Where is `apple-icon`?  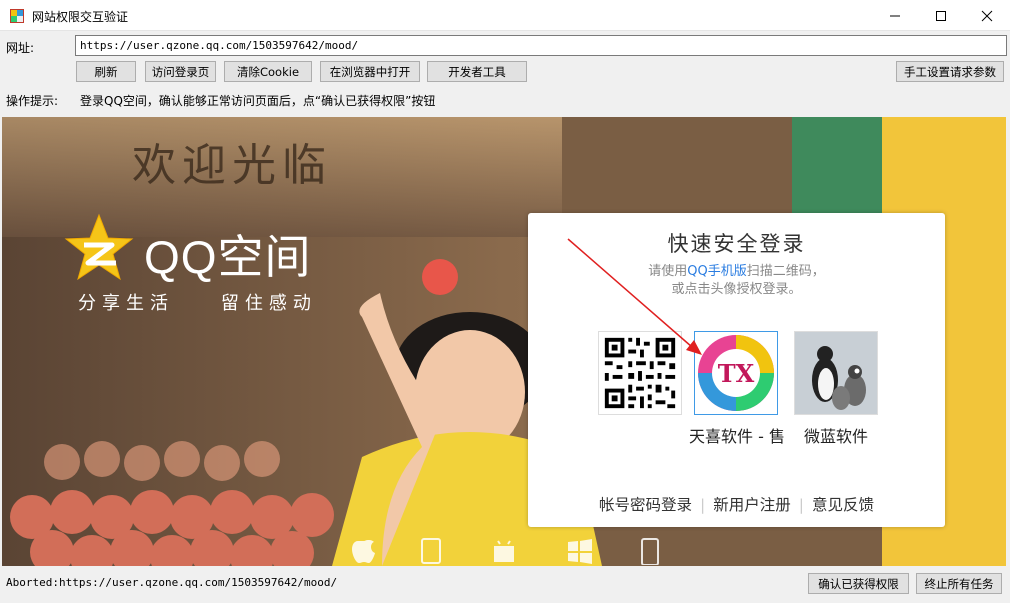 apple-icon is located at coordinates (363, 551).